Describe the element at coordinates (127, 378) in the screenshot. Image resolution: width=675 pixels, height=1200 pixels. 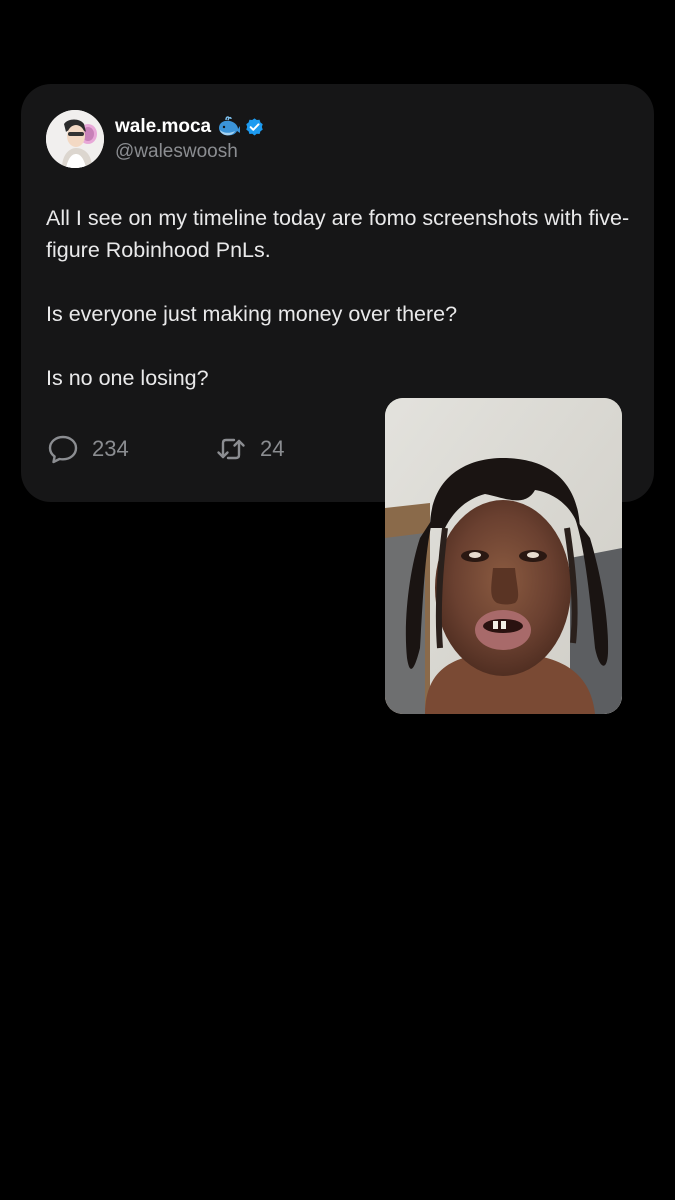
I see `tweet-paragraph: Is no one losing?` at that location.